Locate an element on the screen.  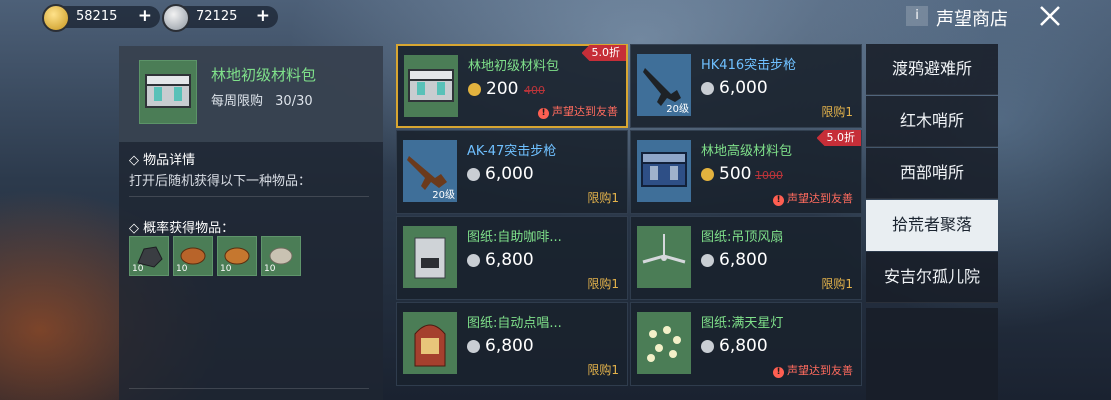
tab-western-outpost: 西部哨所 is located at coordinates (932, 173).